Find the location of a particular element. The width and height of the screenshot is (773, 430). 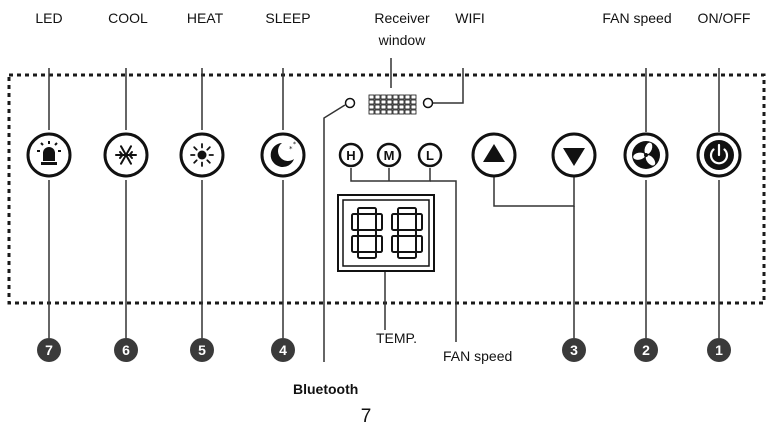

label-heat: HEAT is located at coordinates (205, 18).